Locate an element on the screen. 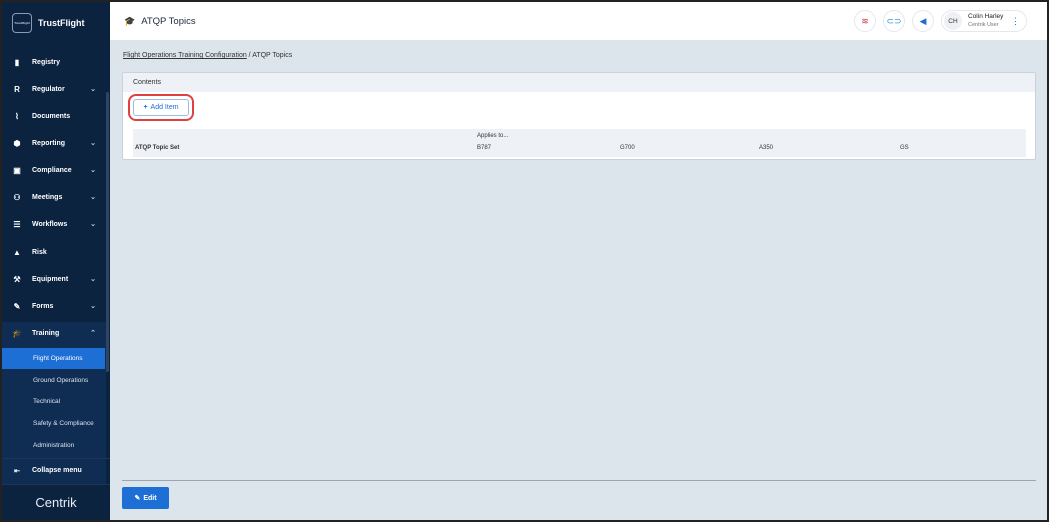  edit-label: Edit is located at coordinates (150, 498).